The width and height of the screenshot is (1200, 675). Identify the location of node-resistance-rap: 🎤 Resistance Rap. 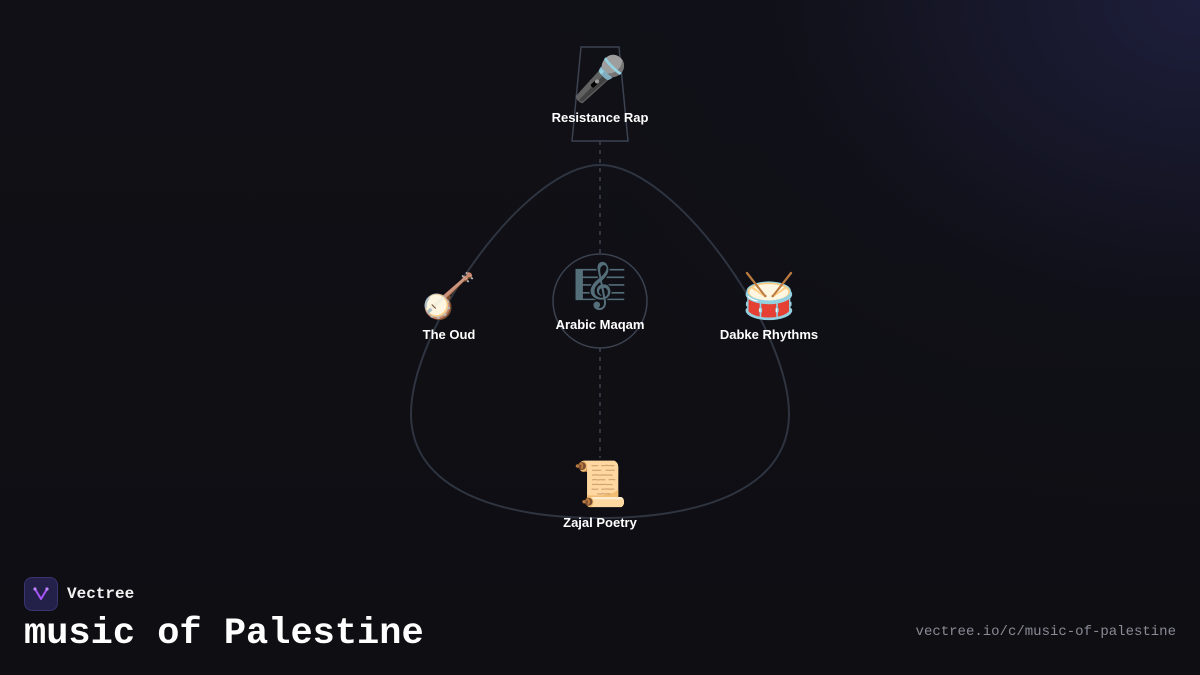
(600, 89).